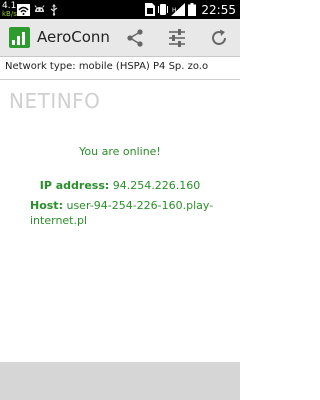 This screenshot has width=320, height=400. I want to click on settings-button, so click(177, 38).